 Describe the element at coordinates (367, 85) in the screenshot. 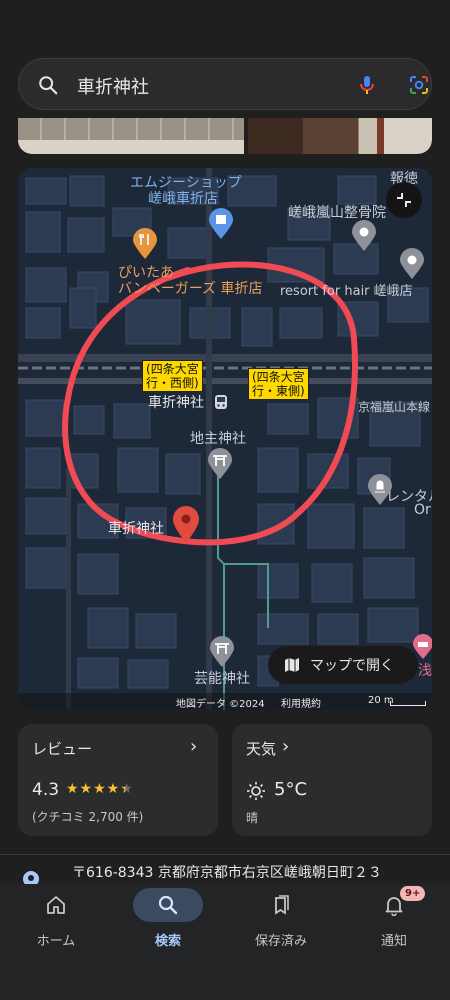

I see `microphone-icon` at that location.